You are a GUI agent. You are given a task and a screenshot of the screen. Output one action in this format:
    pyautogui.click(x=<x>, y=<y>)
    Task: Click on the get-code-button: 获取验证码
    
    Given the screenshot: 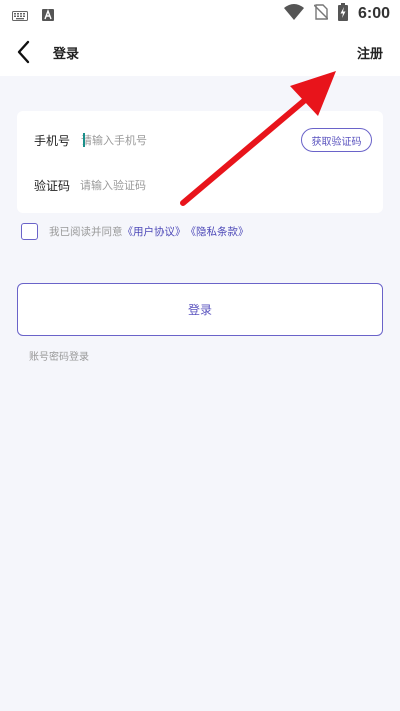 What is the action you would take?
    pyautogui.click(x=336, y=140)
    